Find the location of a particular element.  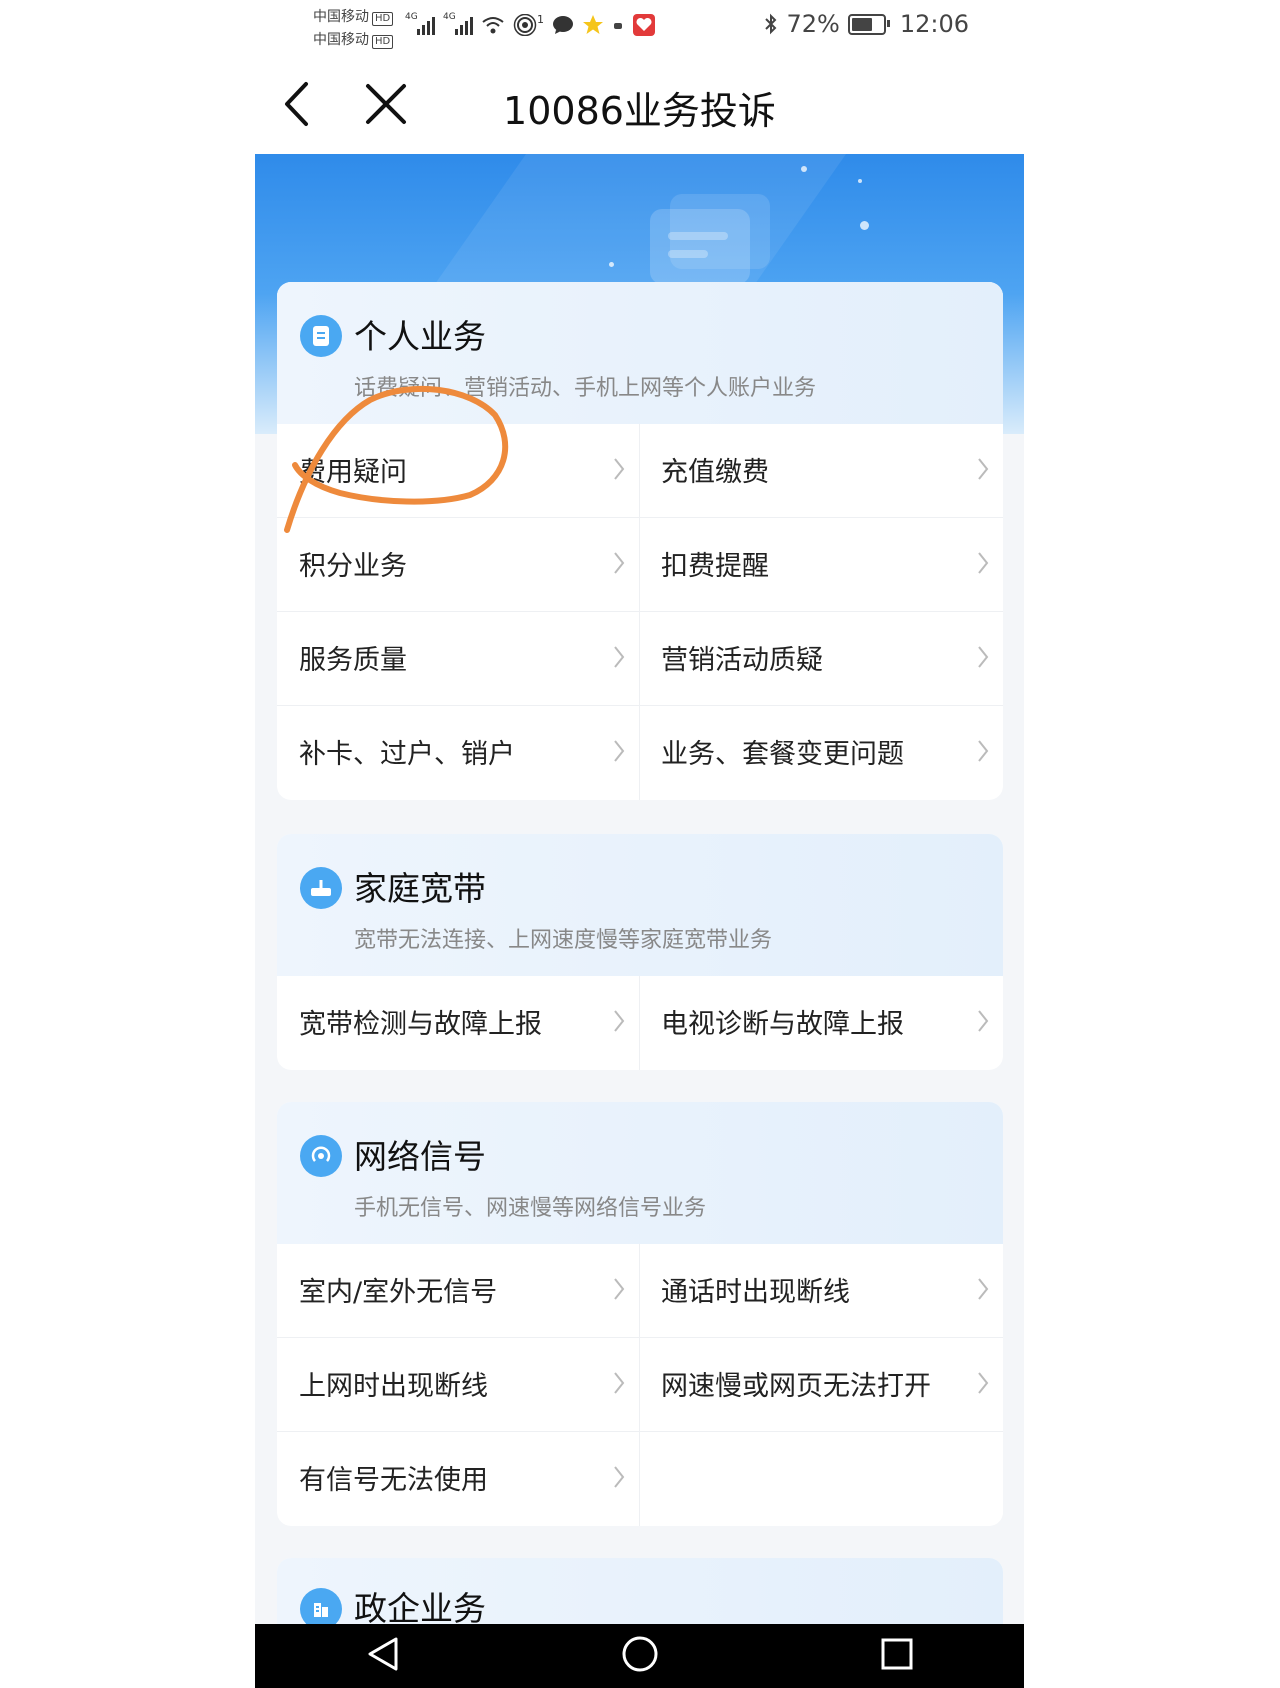

hotspot-icon is located at coordinates (525, 25).